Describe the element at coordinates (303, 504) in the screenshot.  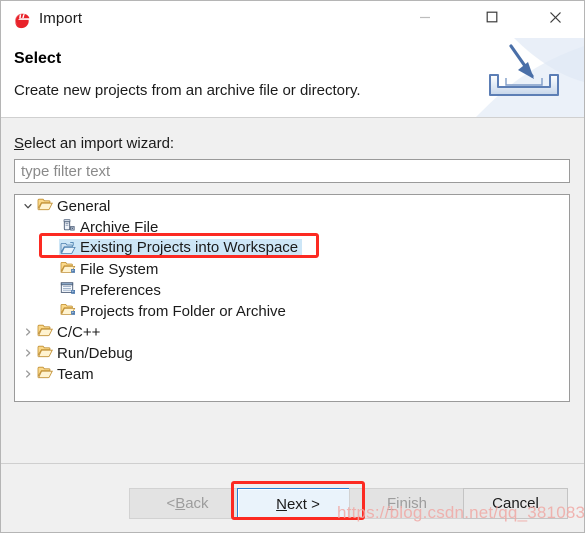
I see `next-suffix: ext >` at that location.